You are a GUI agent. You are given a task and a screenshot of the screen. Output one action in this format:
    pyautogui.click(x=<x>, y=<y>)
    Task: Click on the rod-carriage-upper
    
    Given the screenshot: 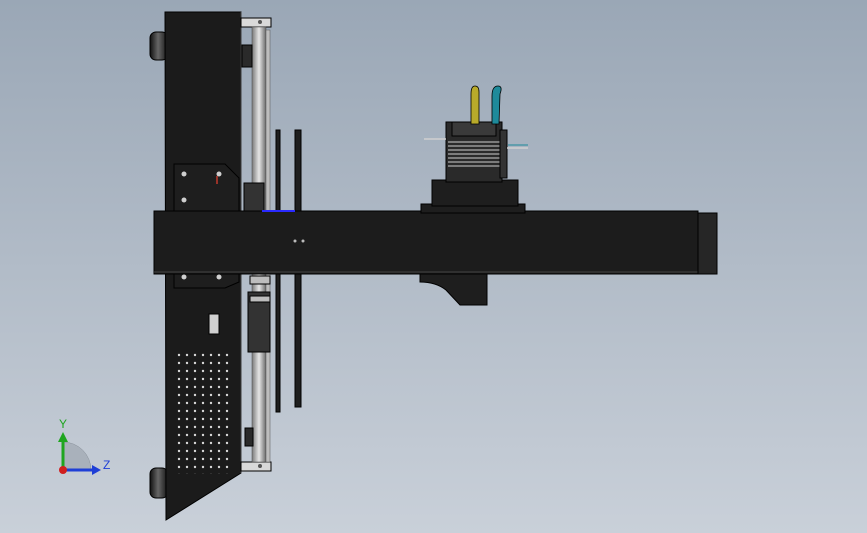 What is the action you would take?
    pyautogui.click(x=254, y=197)
    